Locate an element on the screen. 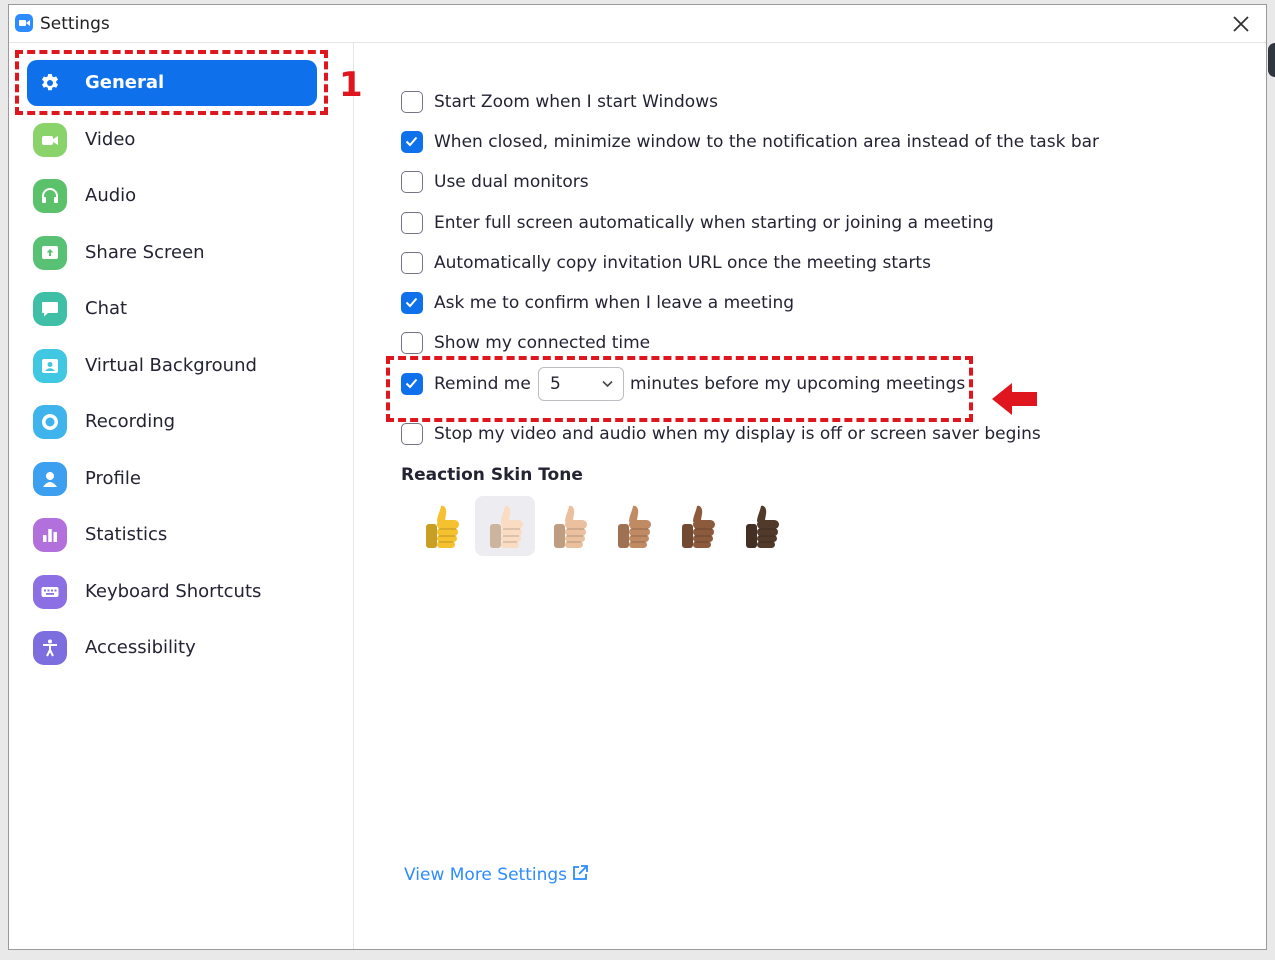  view-more-settings-link: View More Settings is located at coordinates (496, 875).